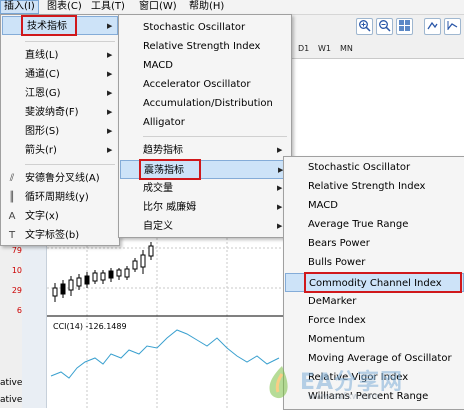 Image resolution: width=464 pixels, height=410 pixels. I want to click on autoscroll-button, so click(432, 26).